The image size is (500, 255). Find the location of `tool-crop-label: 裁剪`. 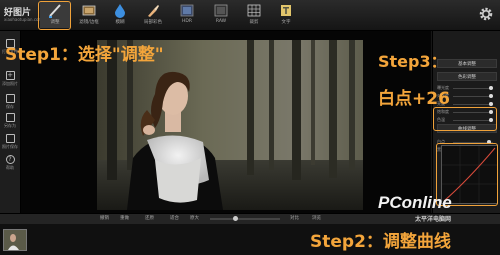

tool-crop-label: 裁剪 is located at coordinates (254, 22).